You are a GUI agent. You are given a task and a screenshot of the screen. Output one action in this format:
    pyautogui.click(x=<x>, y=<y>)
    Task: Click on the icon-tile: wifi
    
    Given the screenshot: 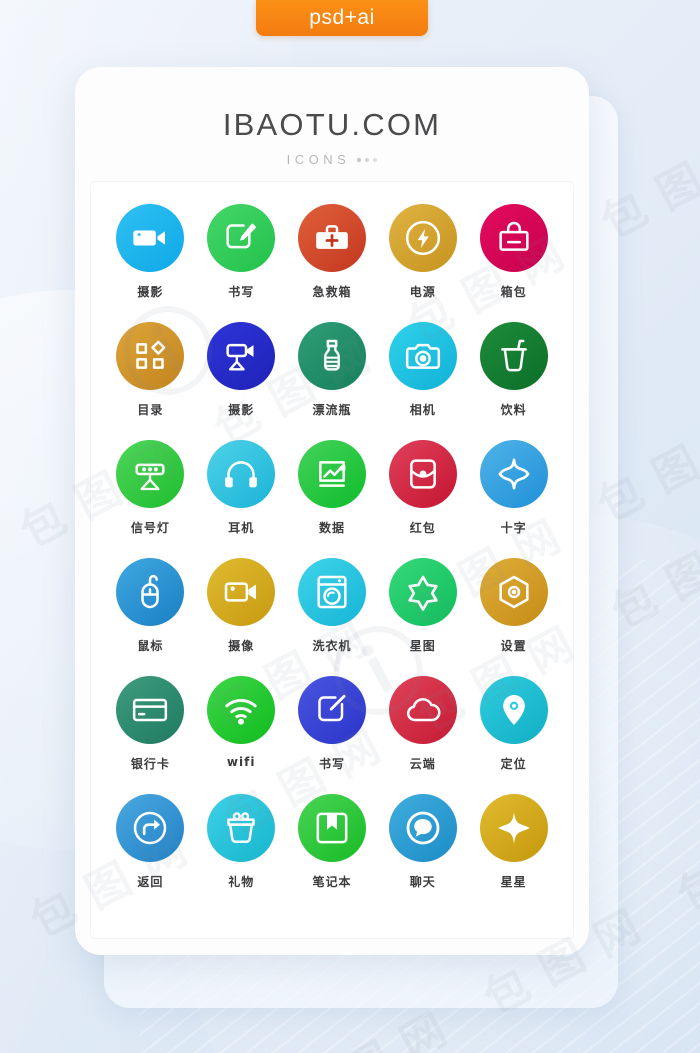 What is the action you would take?
    pyautogui.click(x=241, y=724)
    